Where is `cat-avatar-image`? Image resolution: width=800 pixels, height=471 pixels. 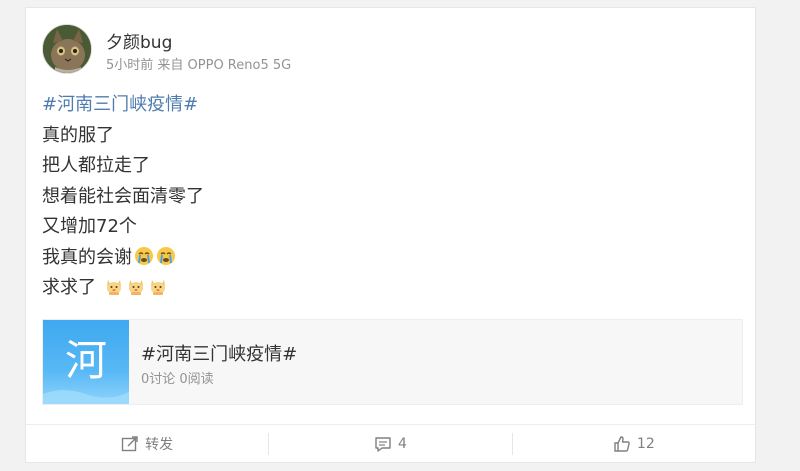 cat-avatar-image is located at coordinates (67, 49).